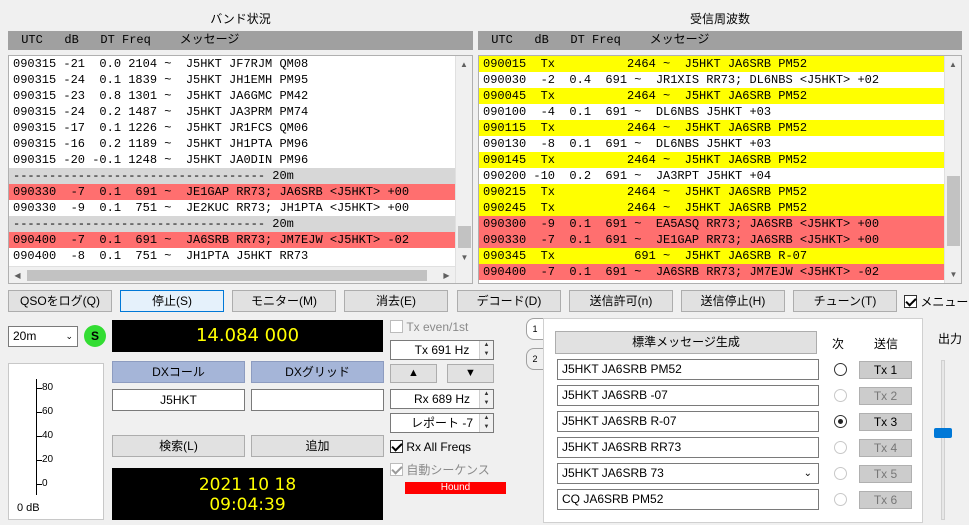  What do you see at coordinates (686, 342) in the screenshot?
I see `generate-messages-button: 標準メッセージ生成` at bounding box center [686, 342].